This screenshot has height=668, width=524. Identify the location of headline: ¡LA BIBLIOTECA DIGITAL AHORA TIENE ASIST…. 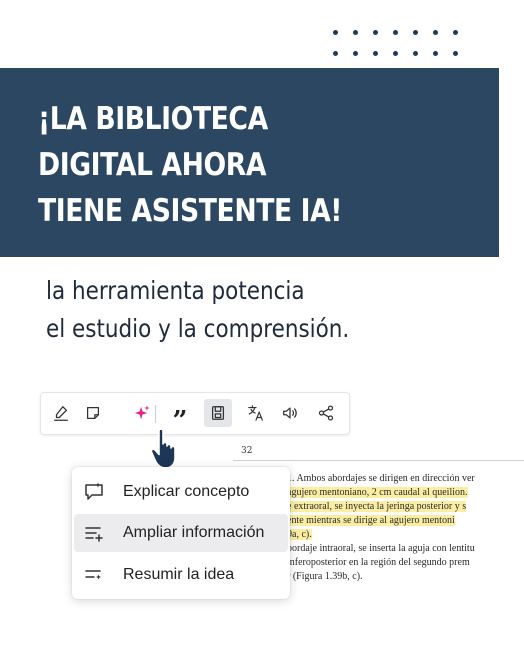
(190, 165).